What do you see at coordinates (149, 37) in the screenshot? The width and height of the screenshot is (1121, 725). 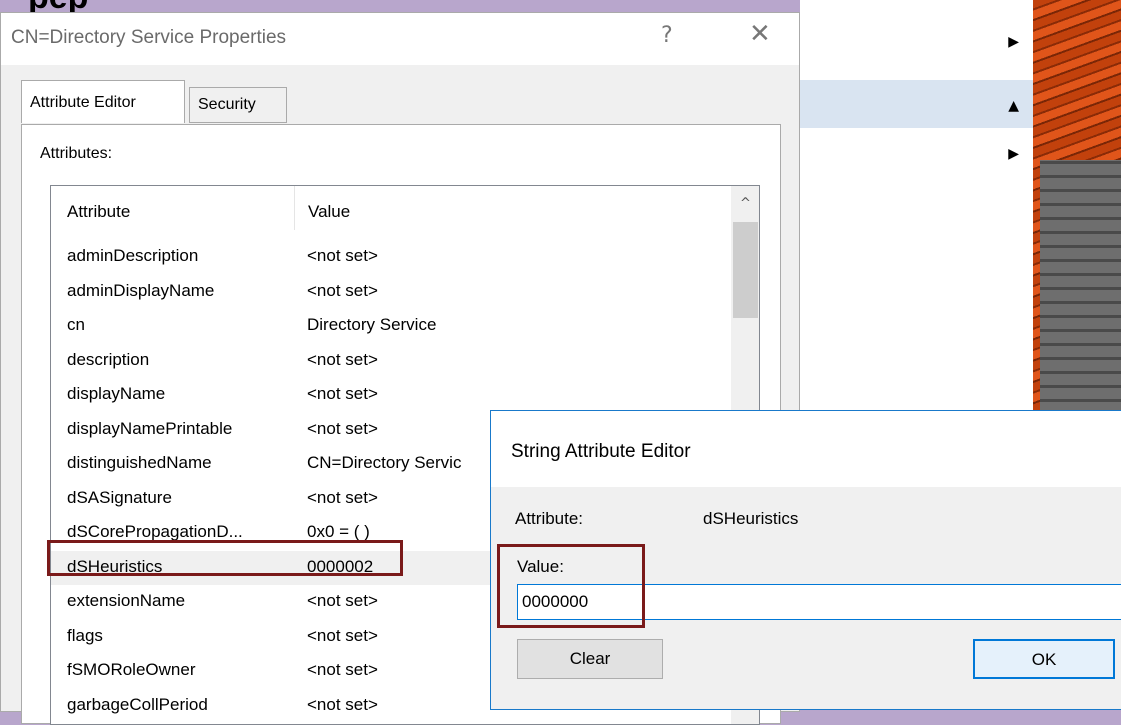 I see `dialog-title: CN=Directory Service Properties` at bounding box center [149, 37].